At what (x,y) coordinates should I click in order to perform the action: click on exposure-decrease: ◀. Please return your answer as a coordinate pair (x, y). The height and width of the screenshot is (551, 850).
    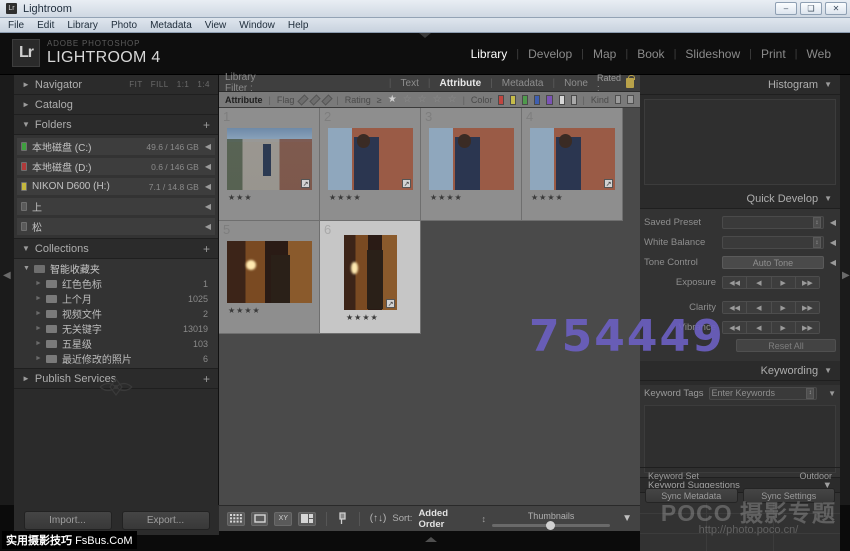
    Looking at the image, I should click on (759, 282).